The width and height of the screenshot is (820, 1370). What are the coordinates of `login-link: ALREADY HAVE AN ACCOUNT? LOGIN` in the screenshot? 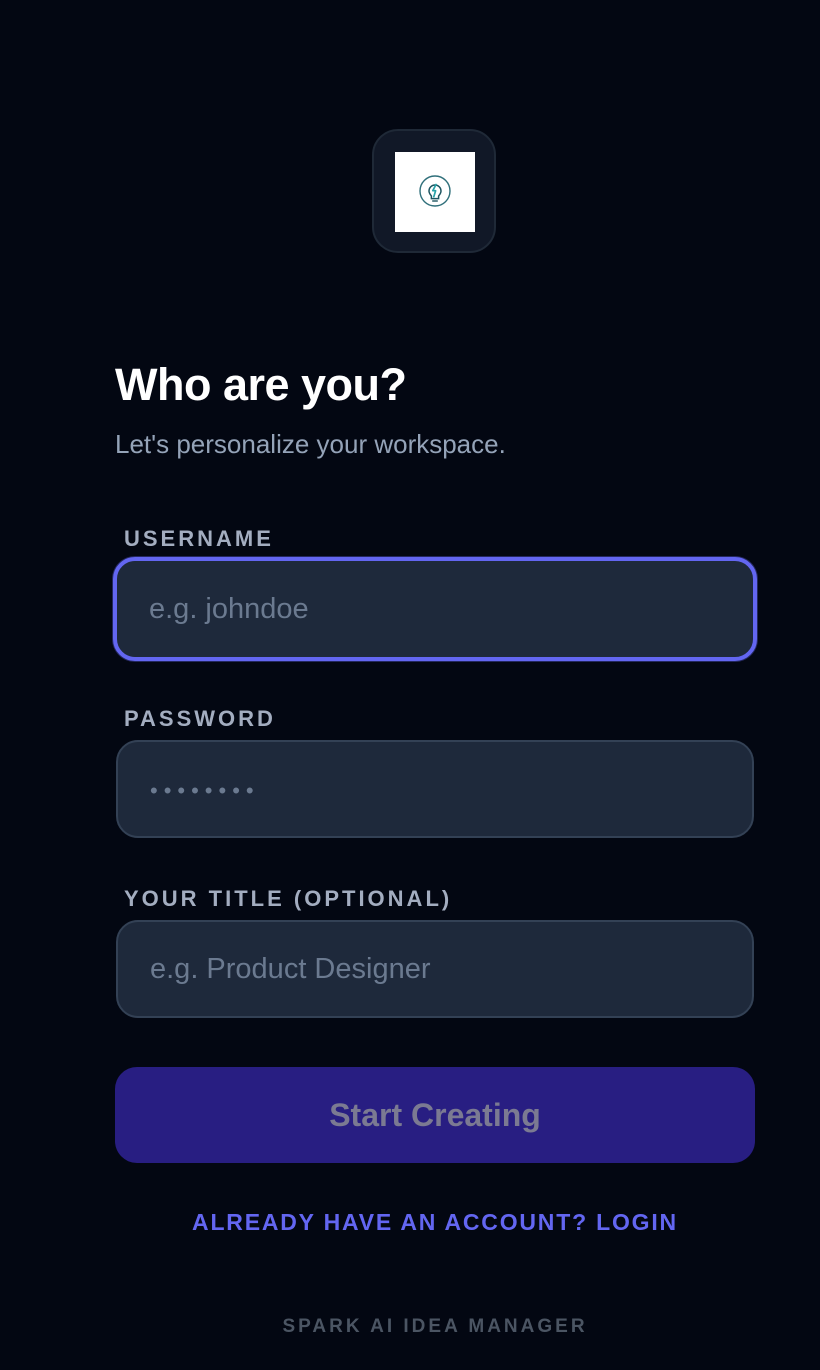 It's located at (435, 1222).